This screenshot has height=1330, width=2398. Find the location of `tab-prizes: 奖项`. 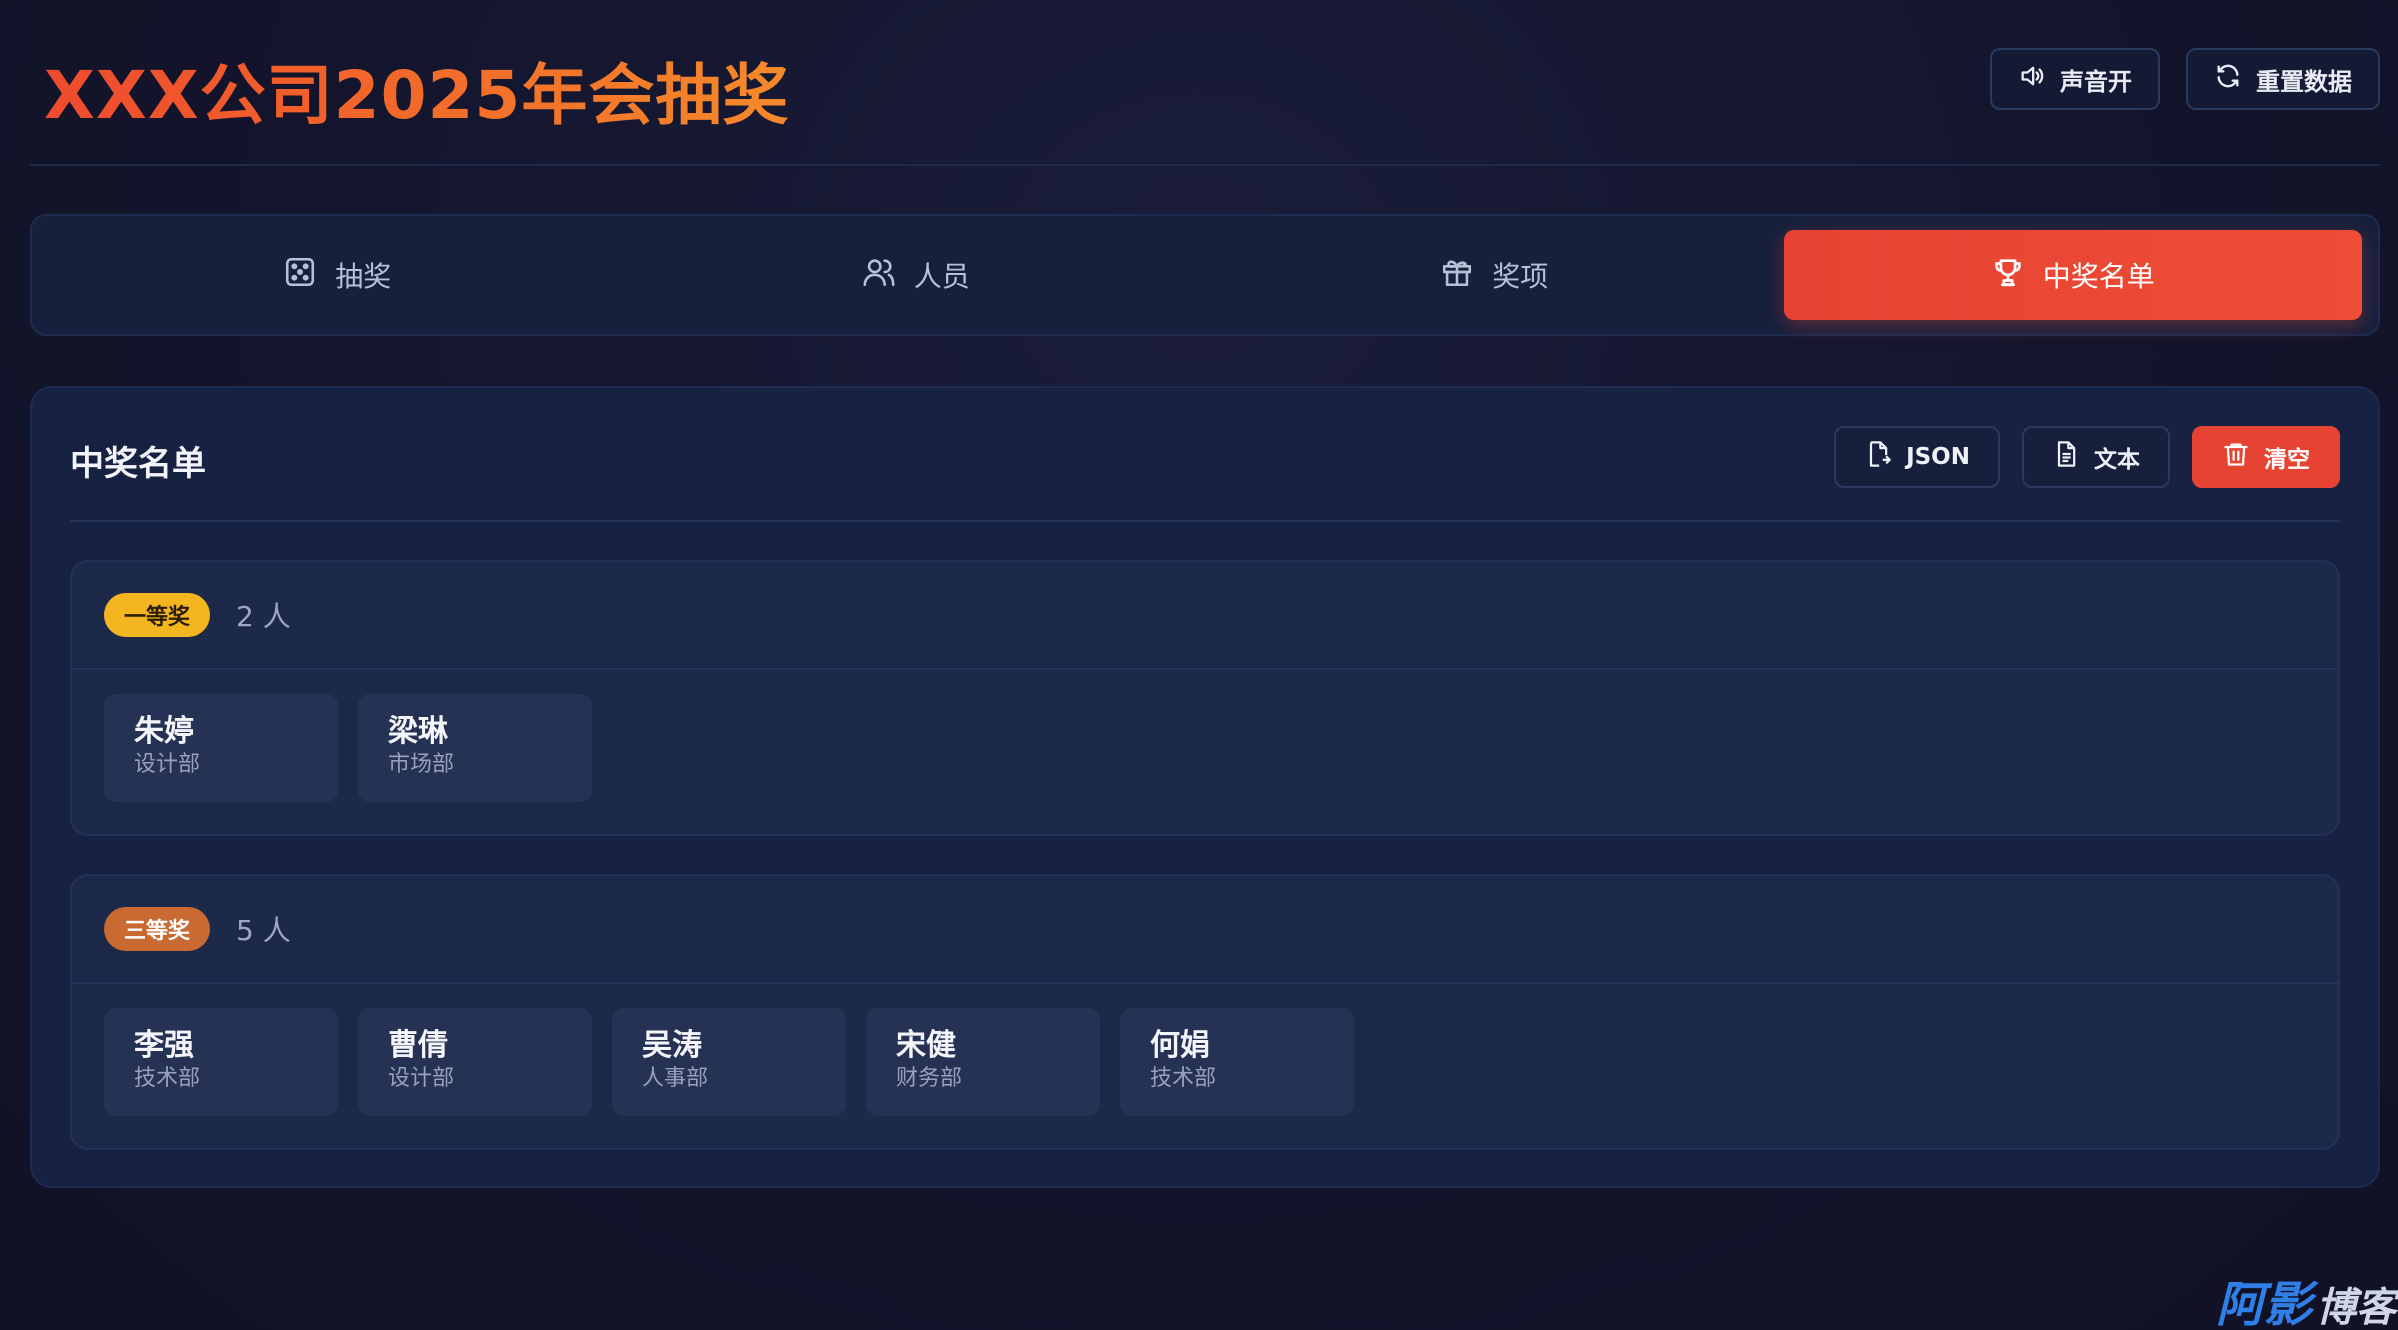

tab-prizes: 奖项 is located at coordinates (1494, 275).